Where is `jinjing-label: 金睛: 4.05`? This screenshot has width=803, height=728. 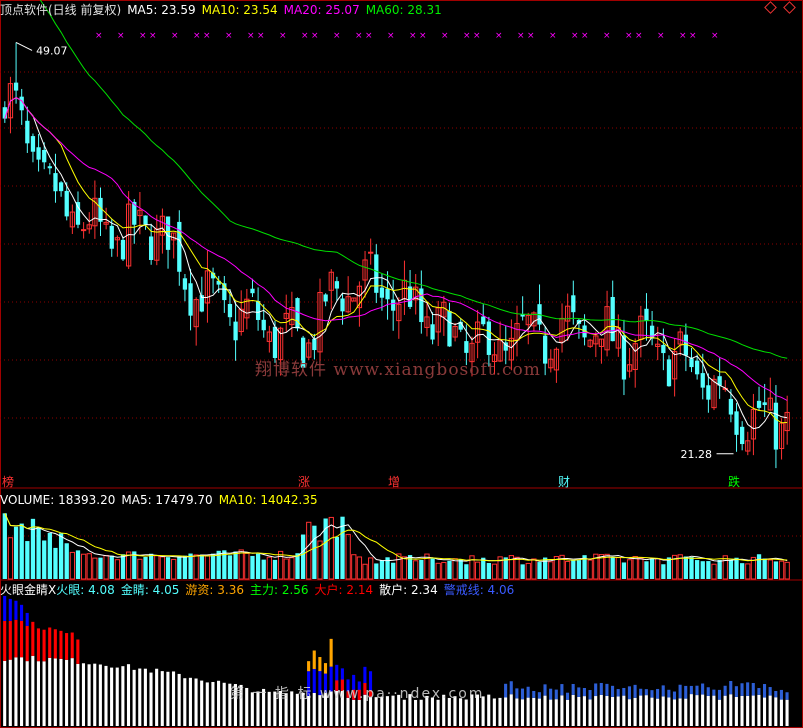
jinjing-label: 金睛: 4.05 is located at coordinates (150, 590).